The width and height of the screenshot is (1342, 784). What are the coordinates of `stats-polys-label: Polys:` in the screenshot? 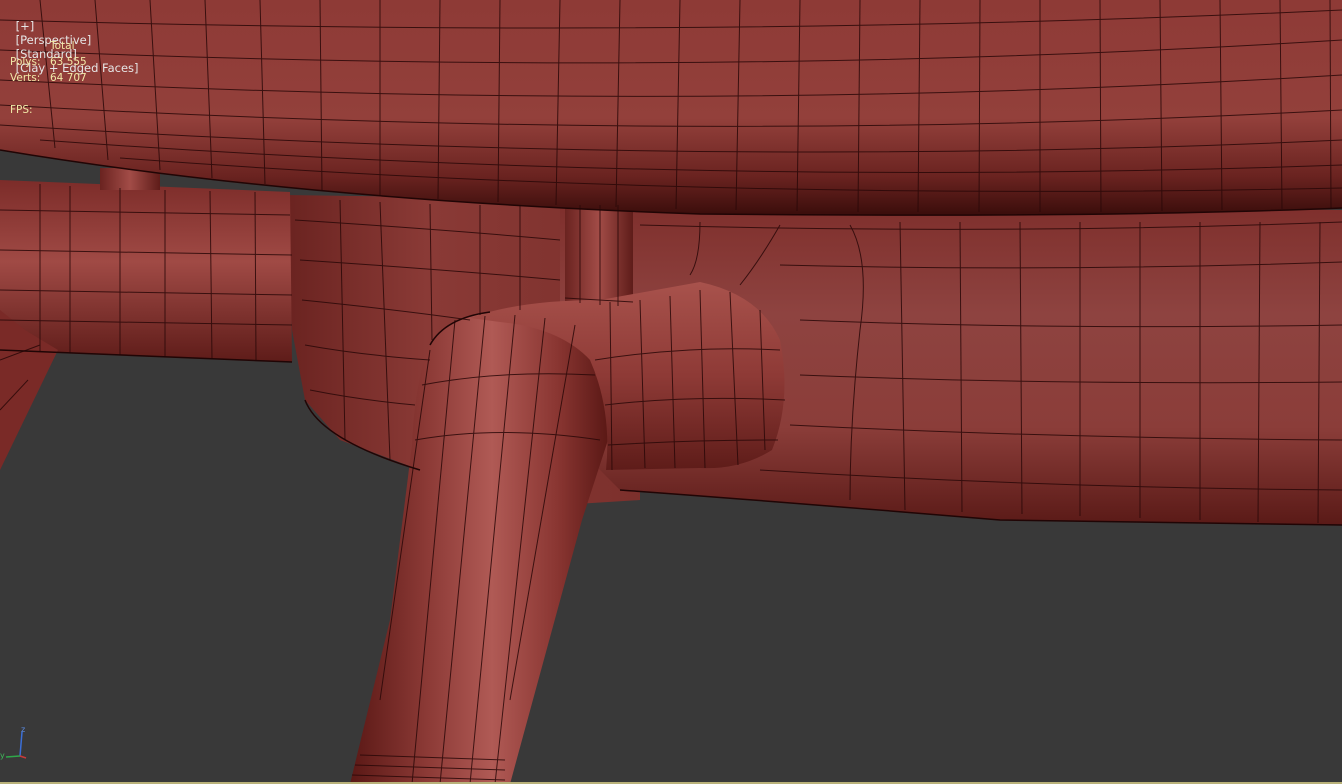 It's located at (25, 62).